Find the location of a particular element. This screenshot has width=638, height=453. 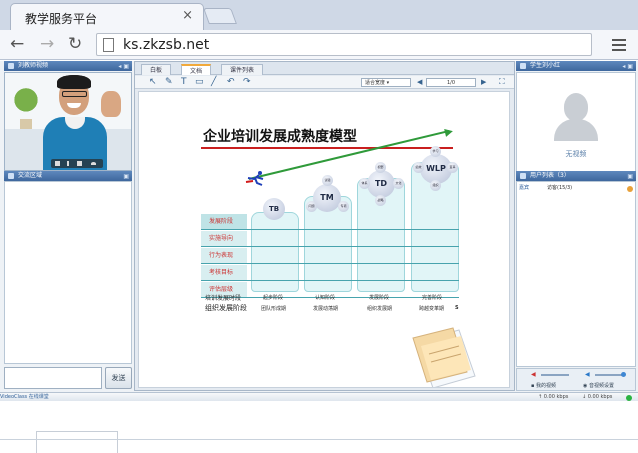

plant-image is located at coordinates (26, 105).